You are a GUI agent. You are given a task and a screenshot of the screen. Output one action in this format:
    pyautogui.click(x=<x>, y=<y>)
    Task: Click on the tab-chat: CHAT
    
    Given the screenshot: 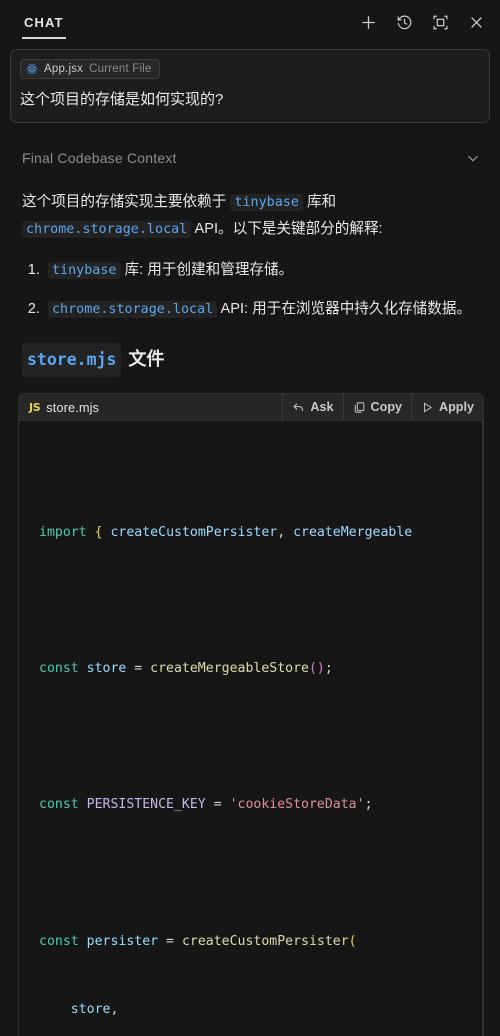 What is the action you would take?
    pyautogui.click(x=44, y=27)
    